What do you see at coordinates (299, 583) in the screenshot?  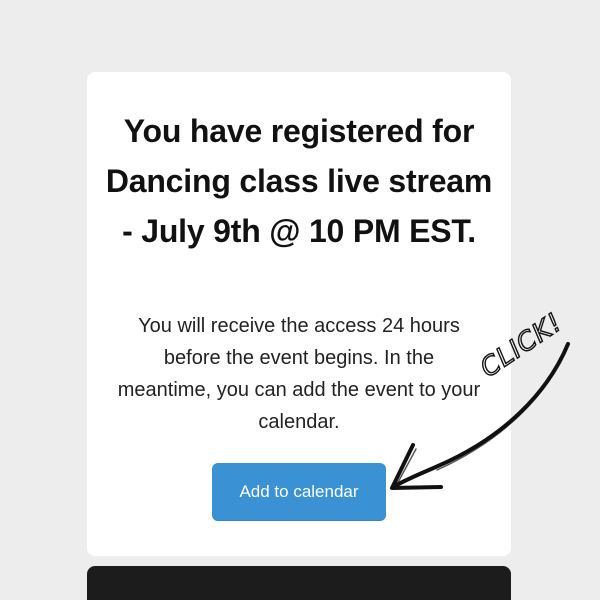 I see `dark-content-panel` at bounding box center [299, 583].